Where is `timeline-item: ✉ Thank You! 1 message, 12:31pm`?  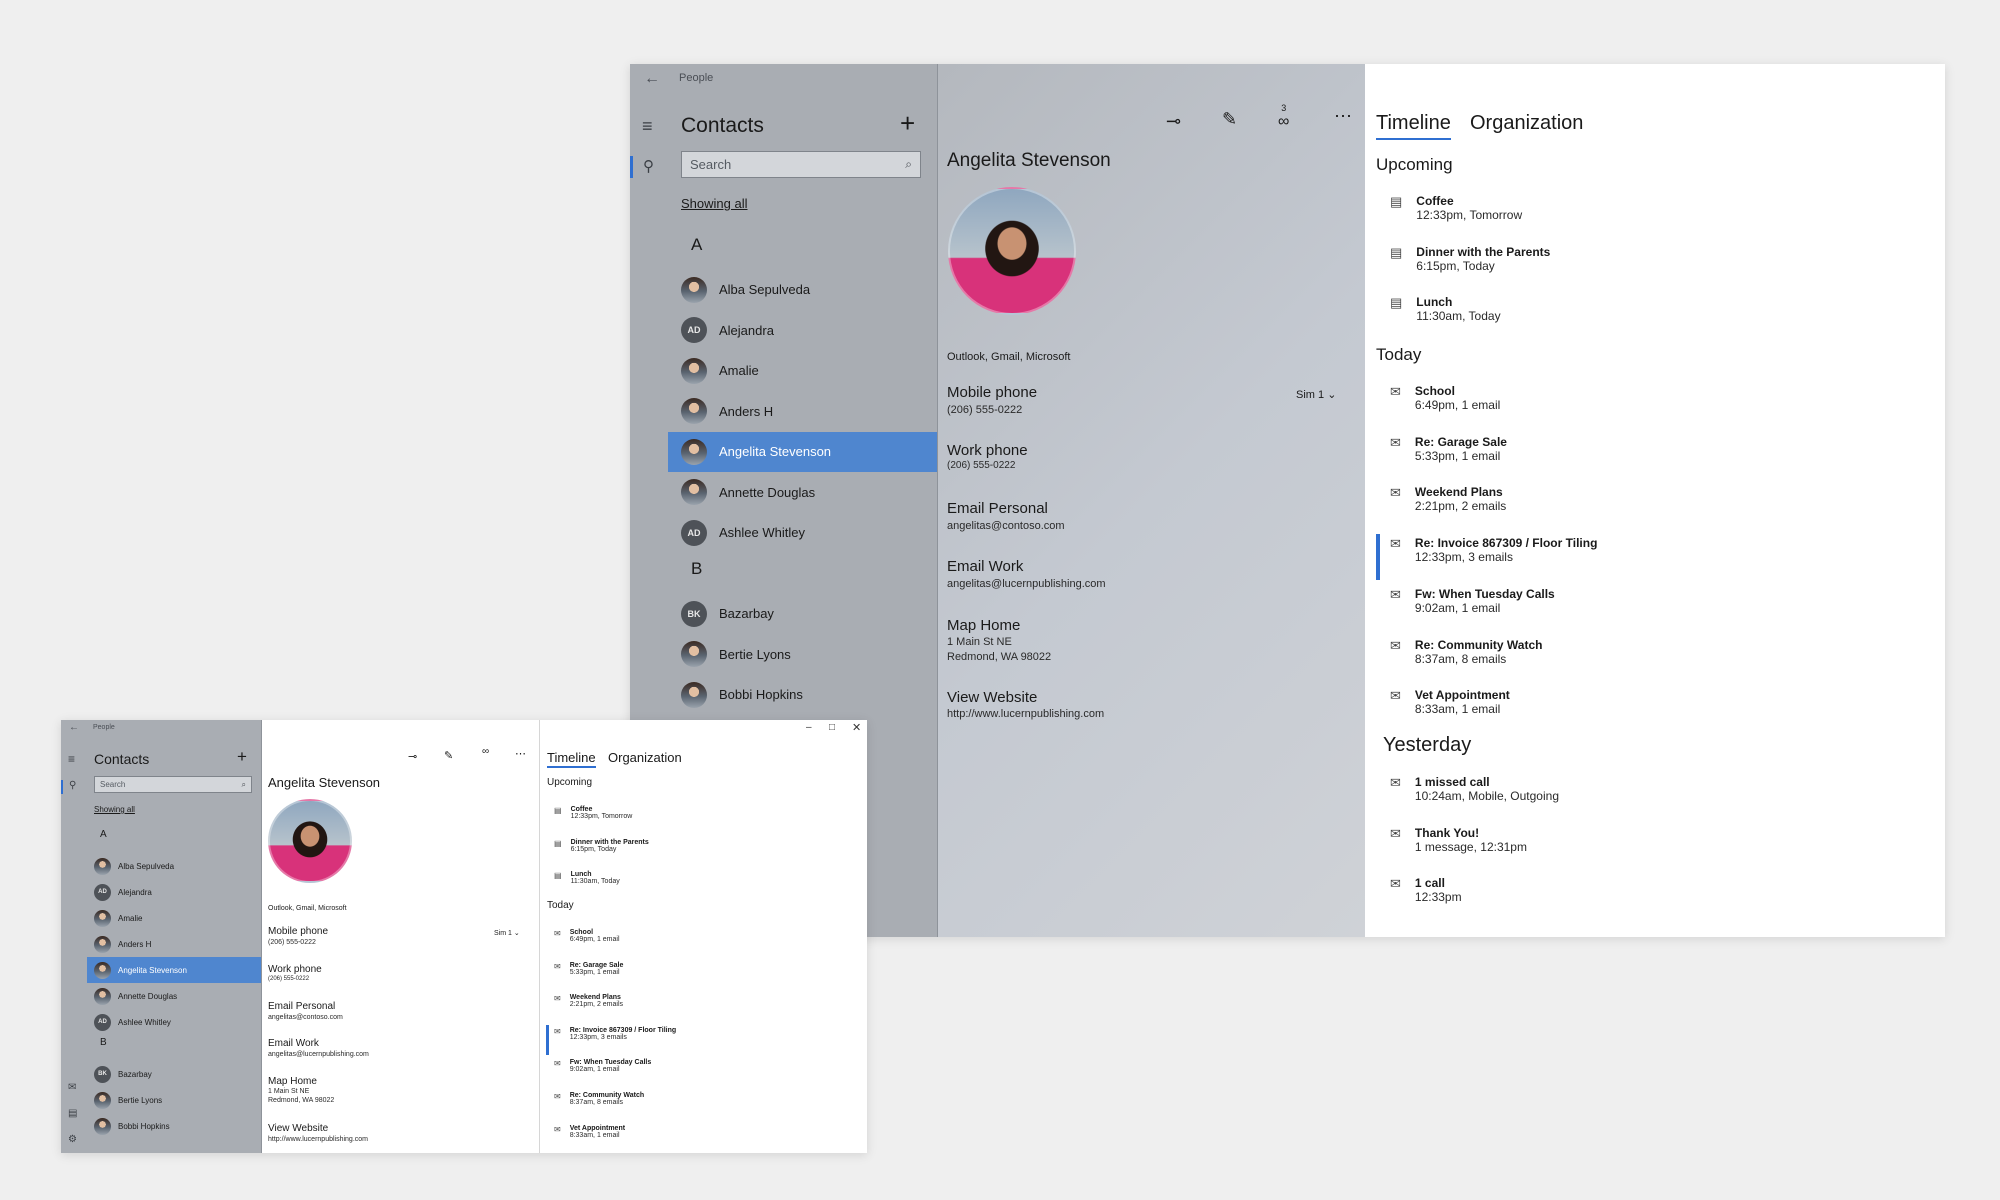
timeline-item: ✉ Thank You! 1 message, 12:31pm is located at coordinates (1458, 840).